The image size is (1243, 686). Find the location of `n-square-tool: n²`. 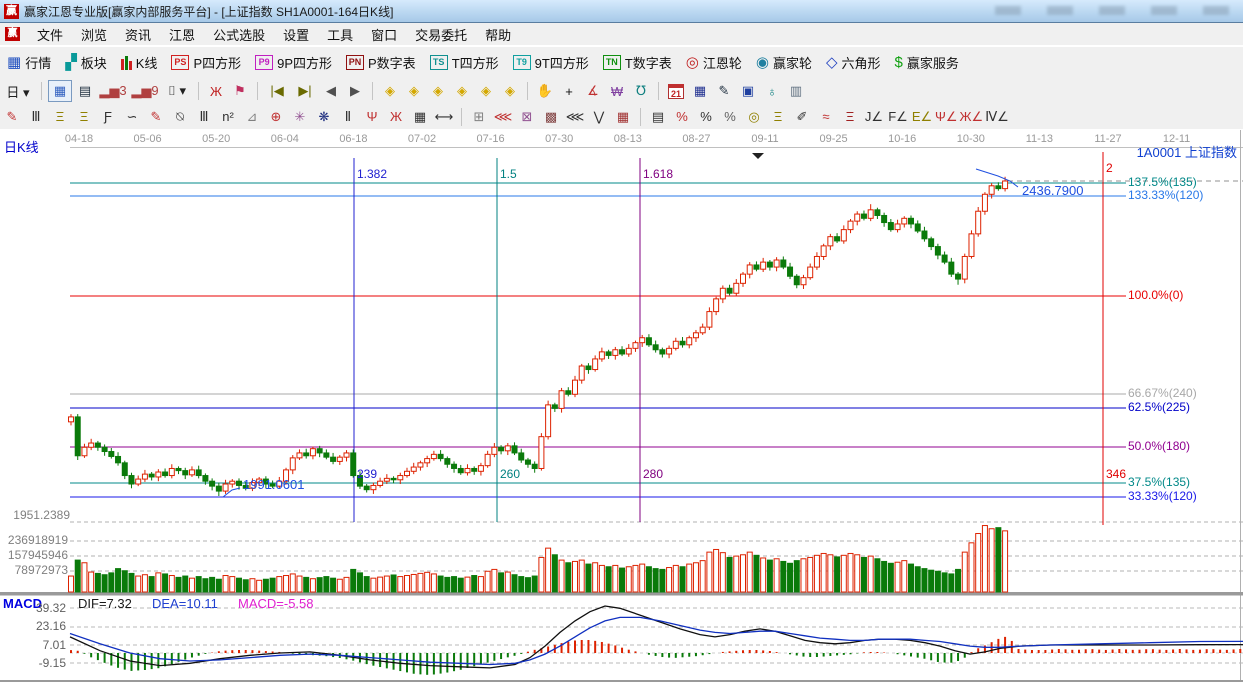

n-square-tool: n² is located at coordinates (228, 117).